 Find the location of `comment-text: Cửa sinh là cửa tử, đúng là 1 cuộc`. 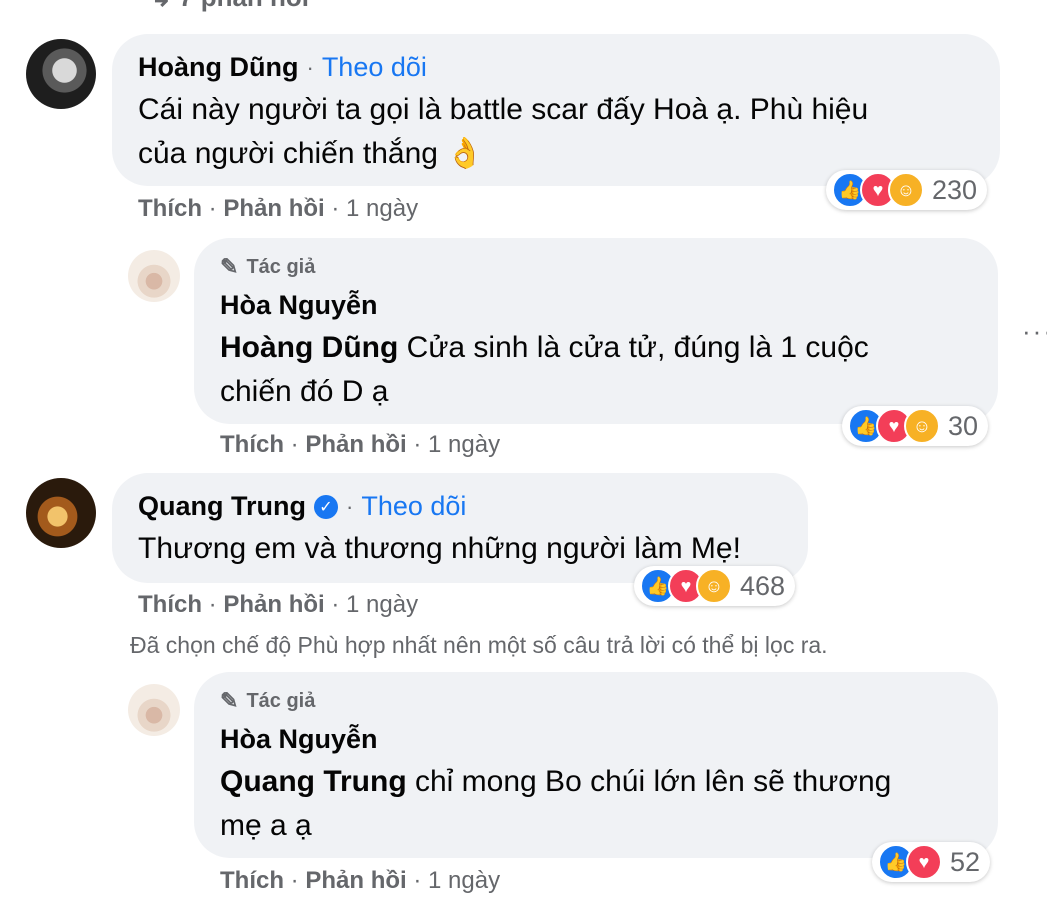

comment-text: Cửa sinh là cửa tử, đúng là 1 cuộc is located at coordinates (633, 347).